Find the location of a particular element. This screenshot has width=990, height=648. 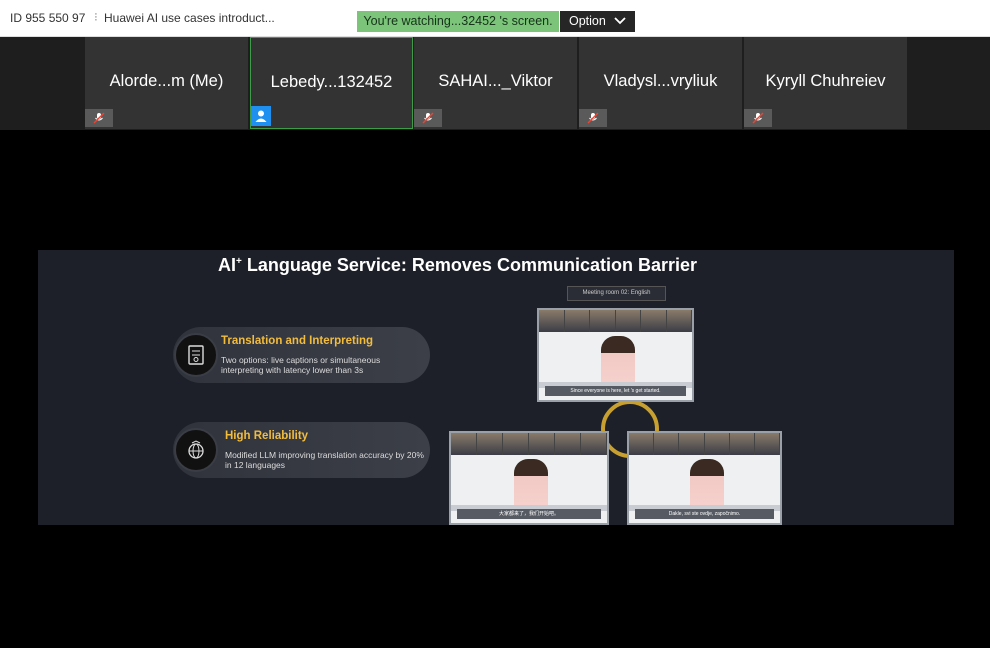

meeting-id: ID 955 550 97 is located at coordinates (48, 18).